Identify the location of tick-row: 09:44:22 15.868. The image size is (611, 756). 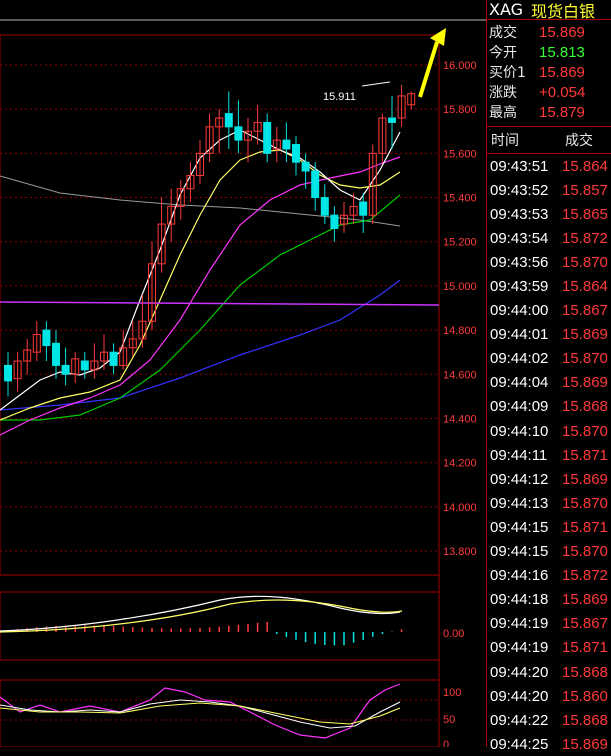
(549, 720).